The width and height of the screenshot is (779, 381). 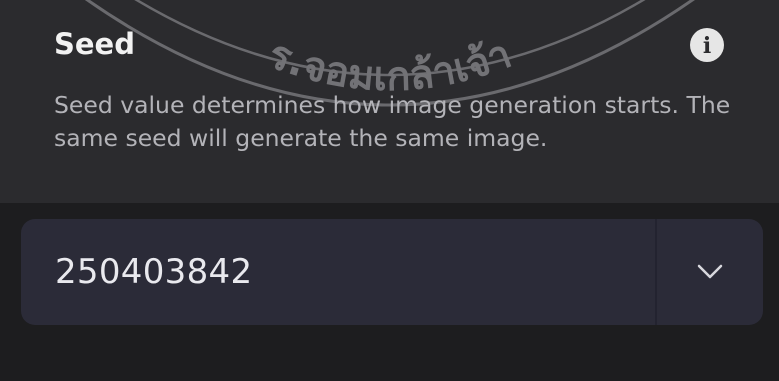 I want to click on info-icon-glyph: i, so click(x=707, y=45).